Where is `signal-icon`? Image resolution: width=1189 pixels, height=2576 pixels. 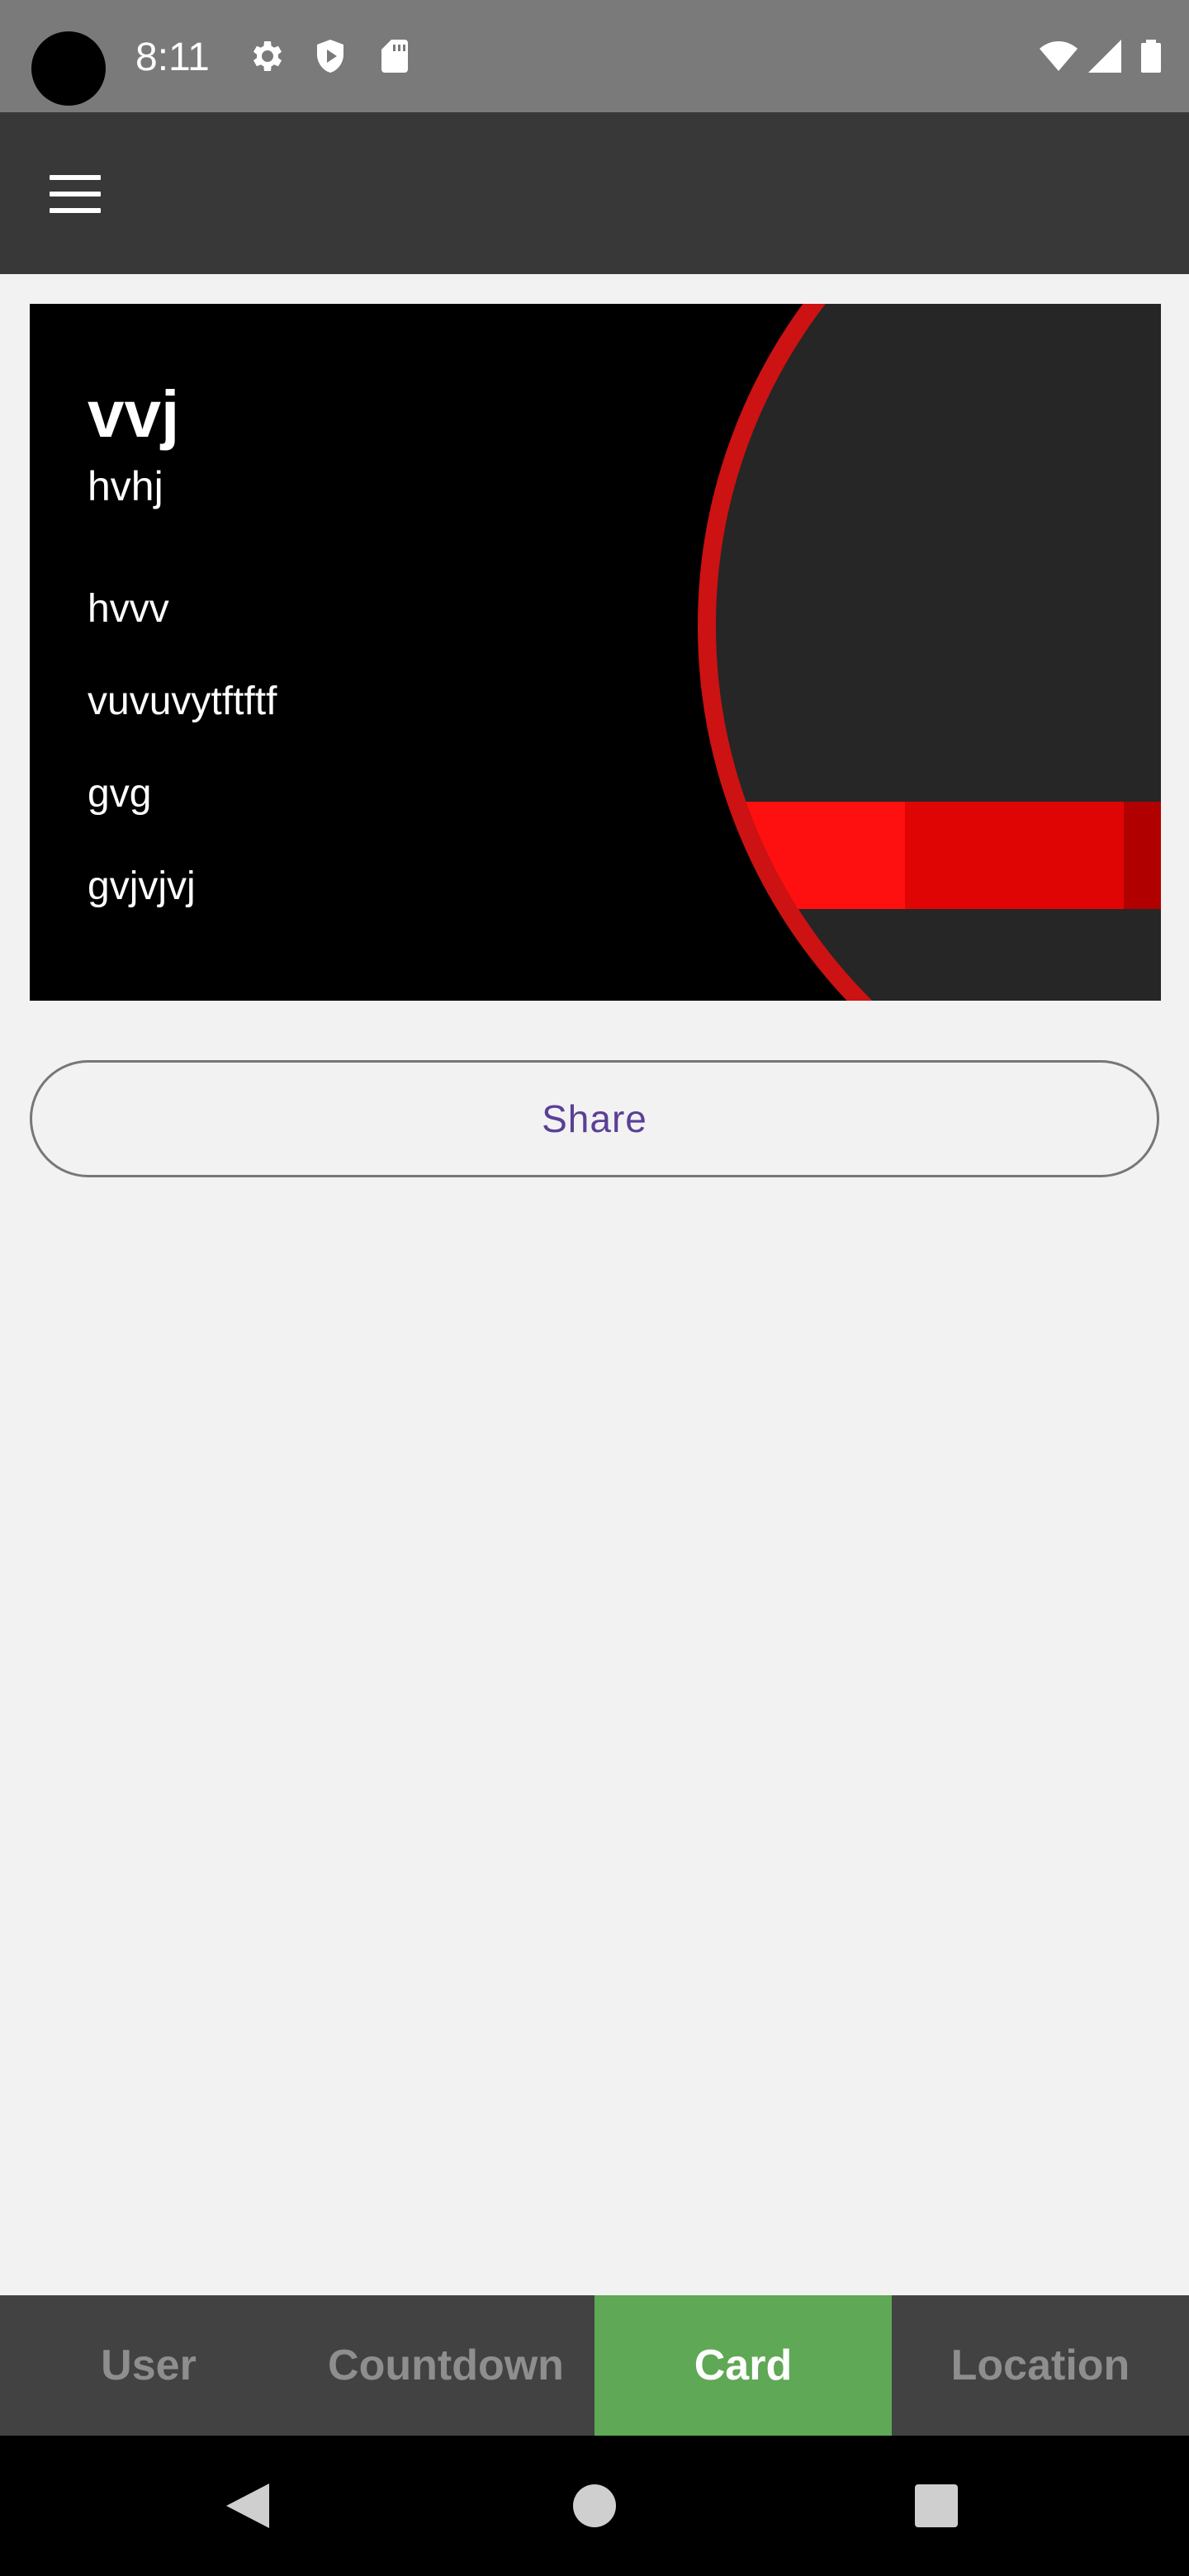 signal-icon is located at coordinates (1104, 56).